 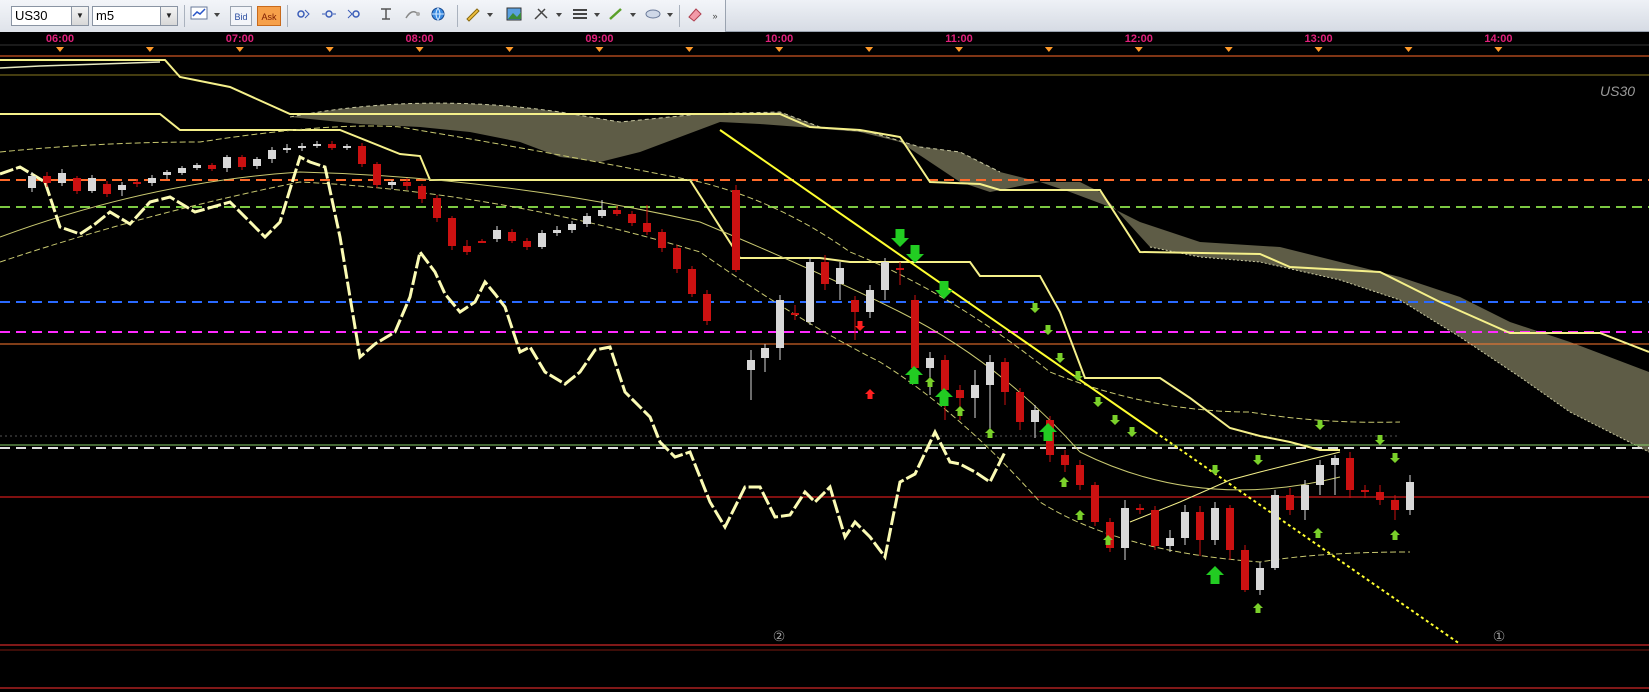 I want to click on symbol-value: US30, so click(x=31, y=15).